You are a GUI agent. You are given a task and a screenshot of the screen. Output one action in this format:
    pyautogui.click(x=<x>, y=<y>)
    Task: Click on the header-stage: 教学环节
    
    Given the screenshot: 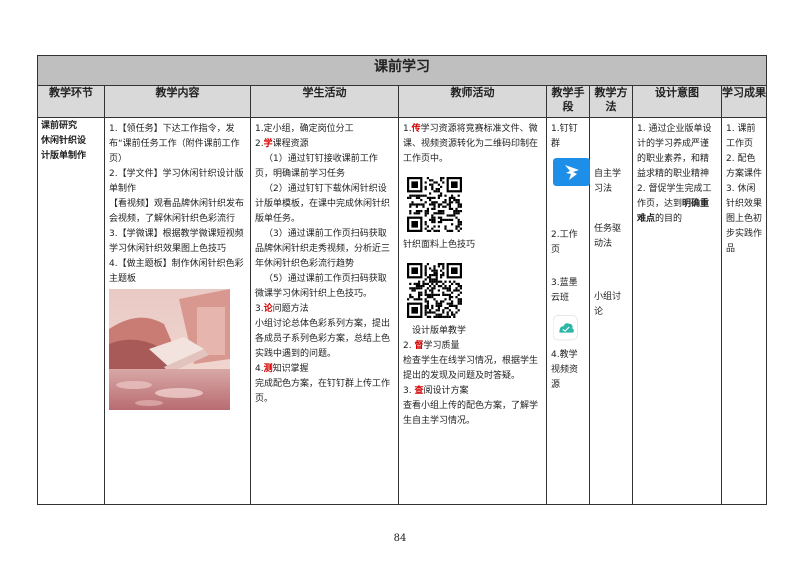 What is the action you would take?
    pyautogui.click(x=71, y=101)
    